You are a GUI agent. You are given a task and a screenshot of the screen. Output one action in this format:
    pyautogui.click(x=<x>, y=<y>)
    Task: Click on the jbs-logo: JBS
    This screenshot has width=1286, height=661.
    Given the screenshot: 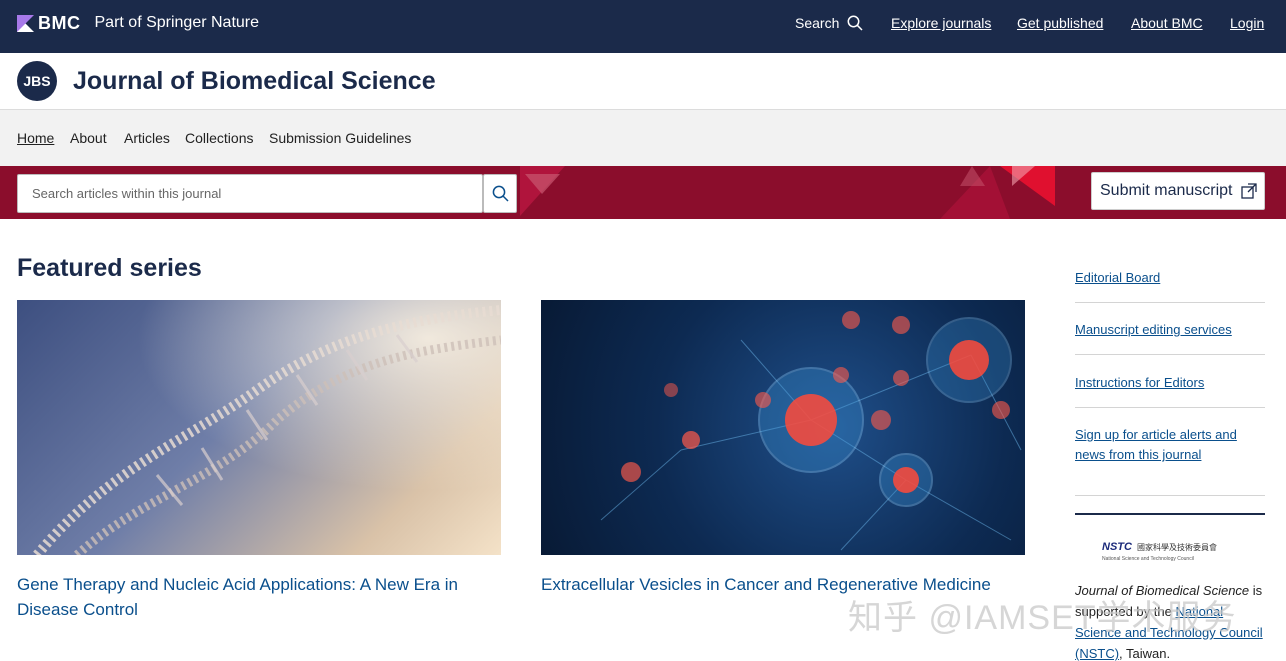 What is the action you would take?
    pyautogui.click(x=37, y=81)
    